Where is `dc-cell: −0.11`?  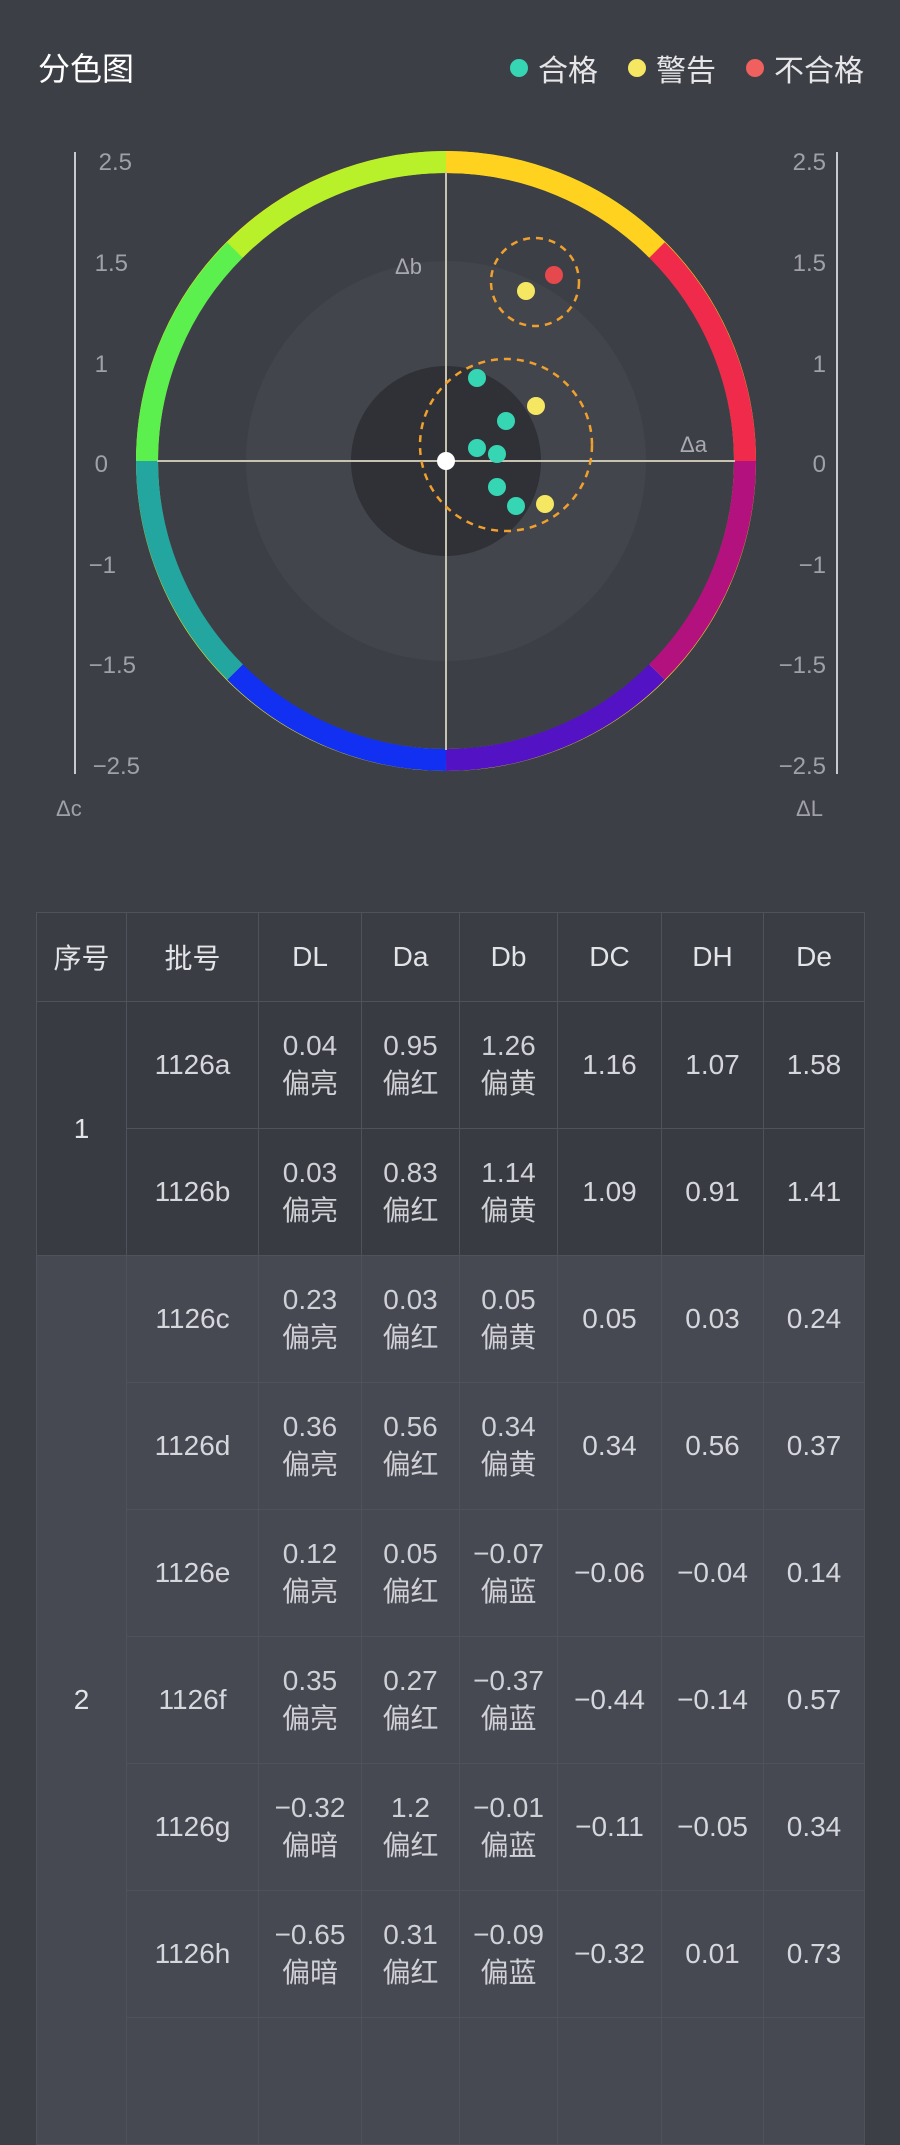
dc-cell: −0.11 is located at coordinates (609, 1827).